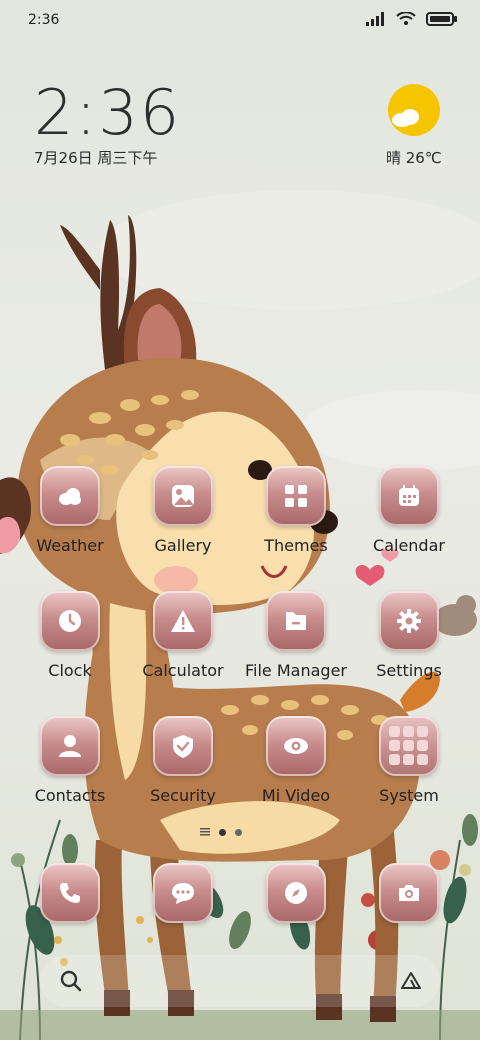 This screenshot has width=480, height=1040. Describe the element at coordinates (409, 670) in the screenshot. I see `app-label: Settings` at that location.